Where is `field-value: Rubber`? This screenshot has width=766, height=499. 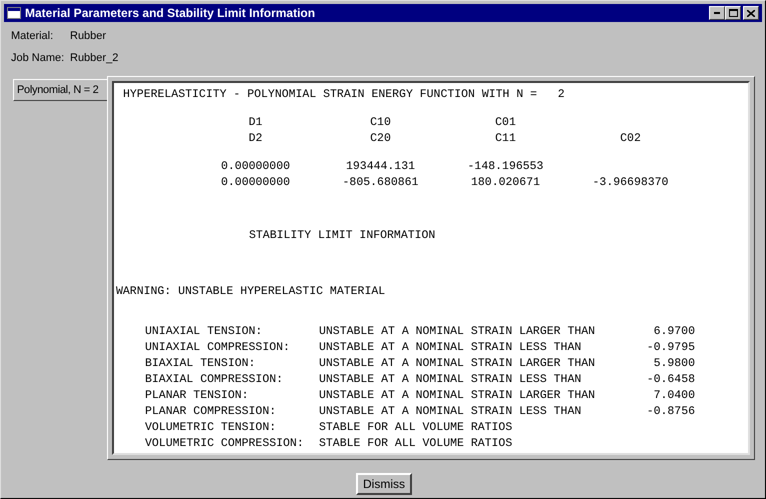
field-value: Rubber is located at coordinates (88, 36).